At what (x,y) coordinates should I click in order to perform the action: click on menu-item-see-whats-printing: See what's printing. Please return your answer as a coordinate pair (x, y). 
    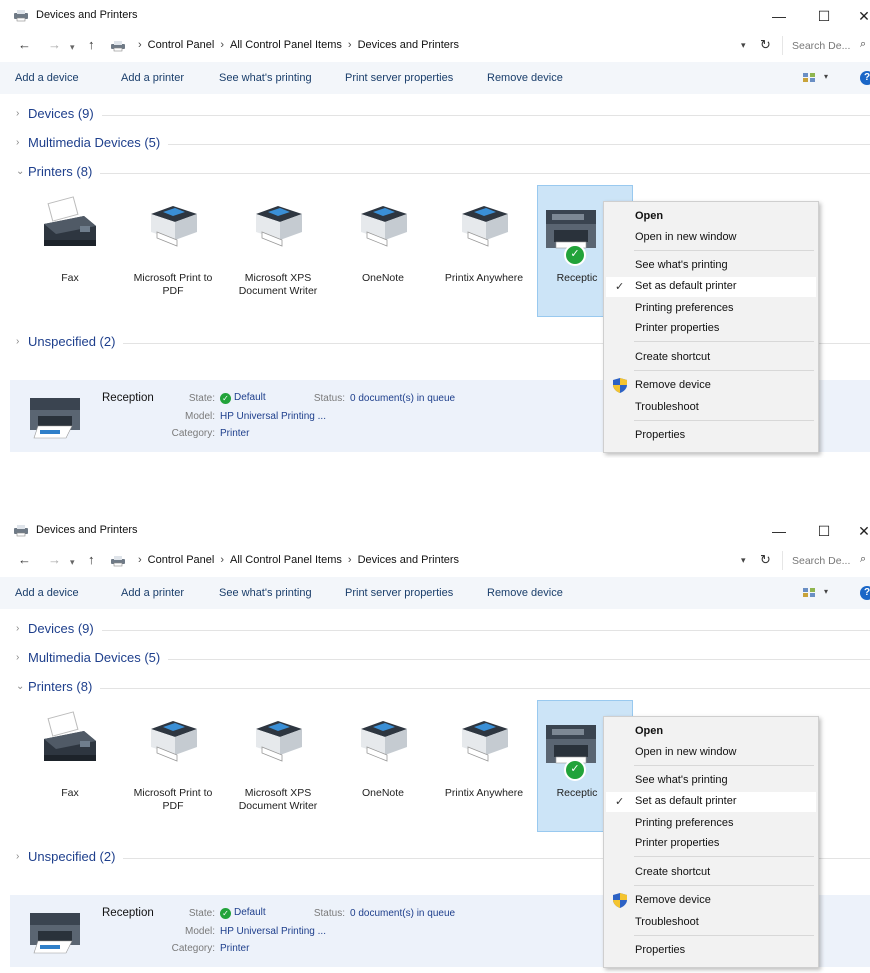
    Looking at the image, I should click on (681, 780).